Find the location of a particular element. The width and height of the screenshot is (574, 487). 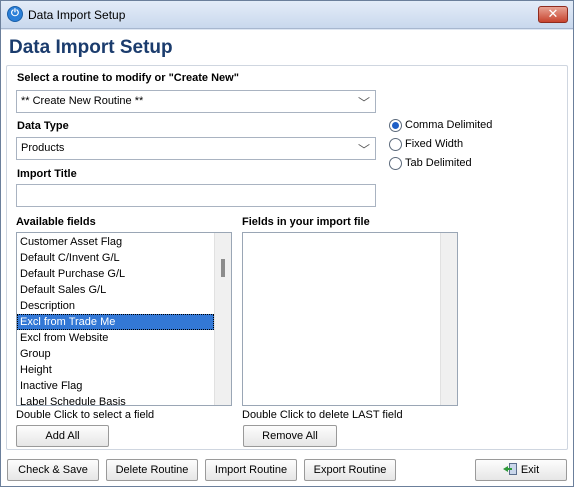

available-fields-label: Available fields is located at coordinates (56, 222).